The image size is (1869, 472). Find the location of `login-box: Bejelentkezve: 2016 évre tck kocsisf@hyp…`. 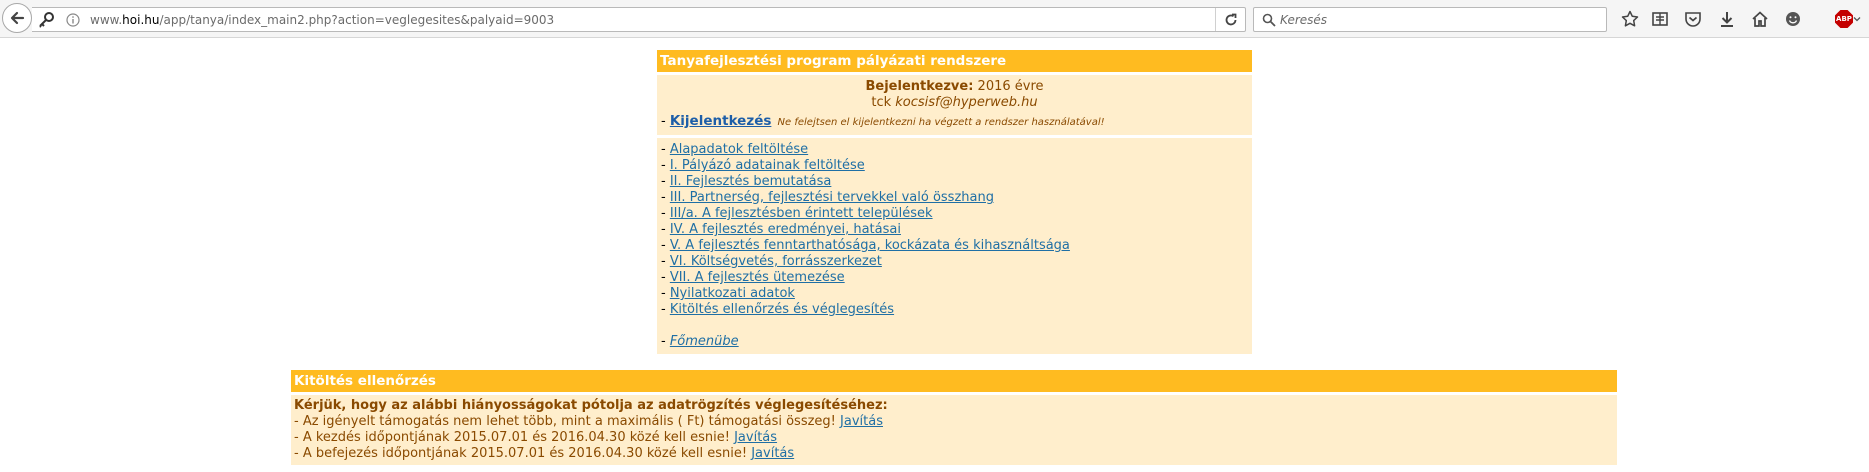

login-box: Bejelentkezve: 2016 évre tck kocsisf@hyp… is located at coordinates (954, 105).